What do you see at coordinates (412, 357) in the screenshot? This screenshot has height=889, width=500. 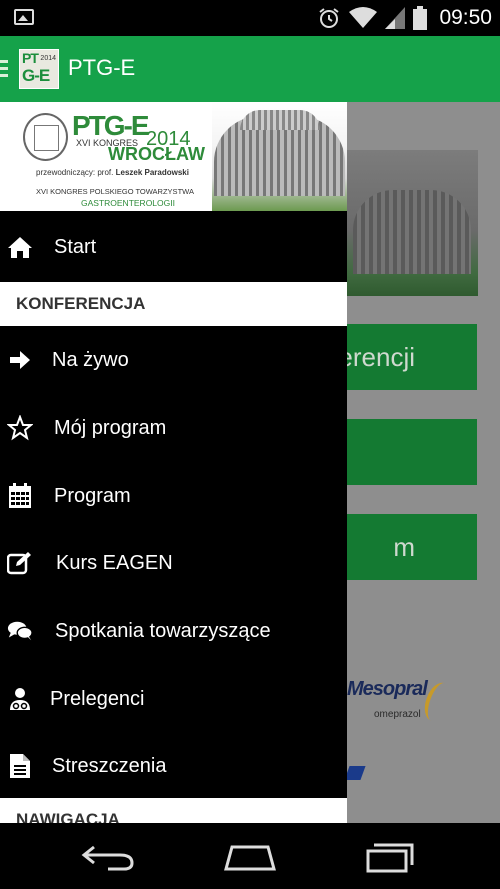 I see `conference-button: erencji` at bounding box center [412, 357].